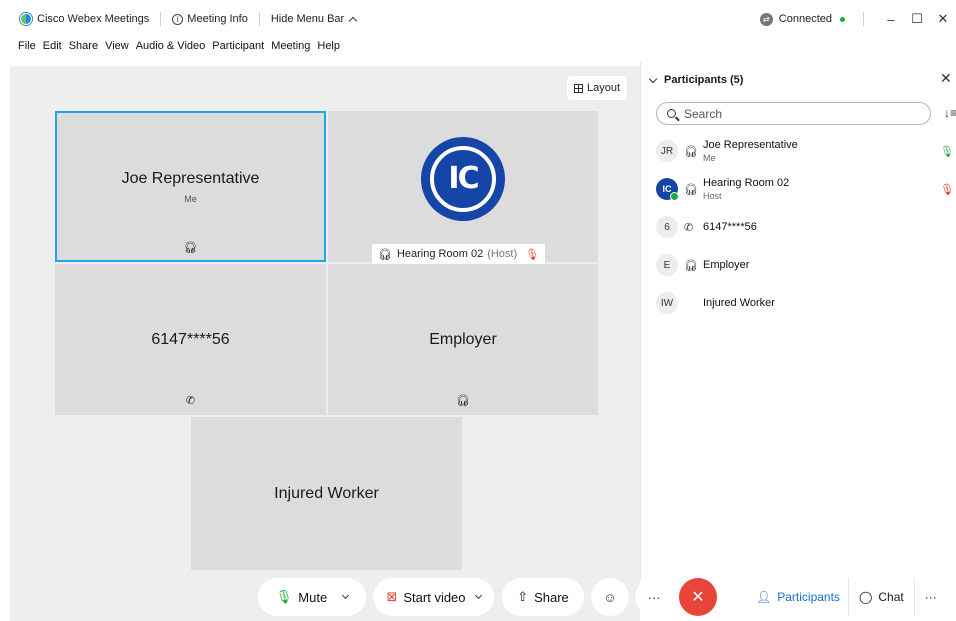 This screenshot has height=621, width=956. I want to click on panel-toolbar: 👤︎ Participants ◯ Chat ···, so click(852, 597).